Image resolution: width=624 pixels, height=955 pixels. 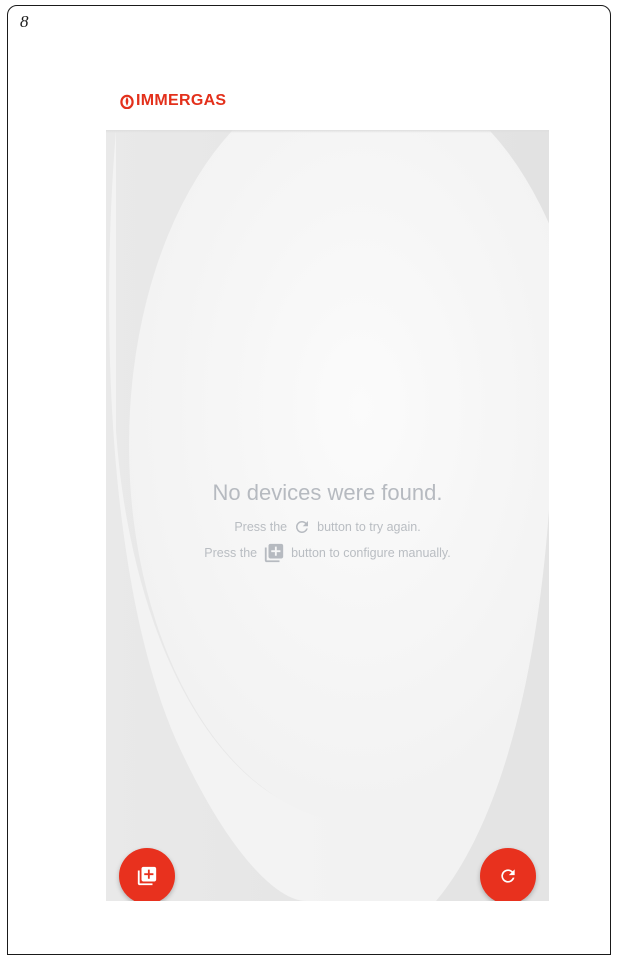 I want to click on empty-state-title: No devices were found., so click(x=327, y=492).